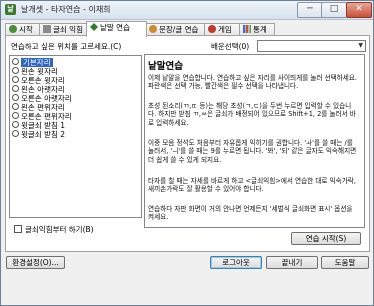 Image resolution: width=374 pixels, height=306 pixels. I want to click on position-prompt: 연습하고 싶은 위치를 고르세요.(C), so click(66, 46).